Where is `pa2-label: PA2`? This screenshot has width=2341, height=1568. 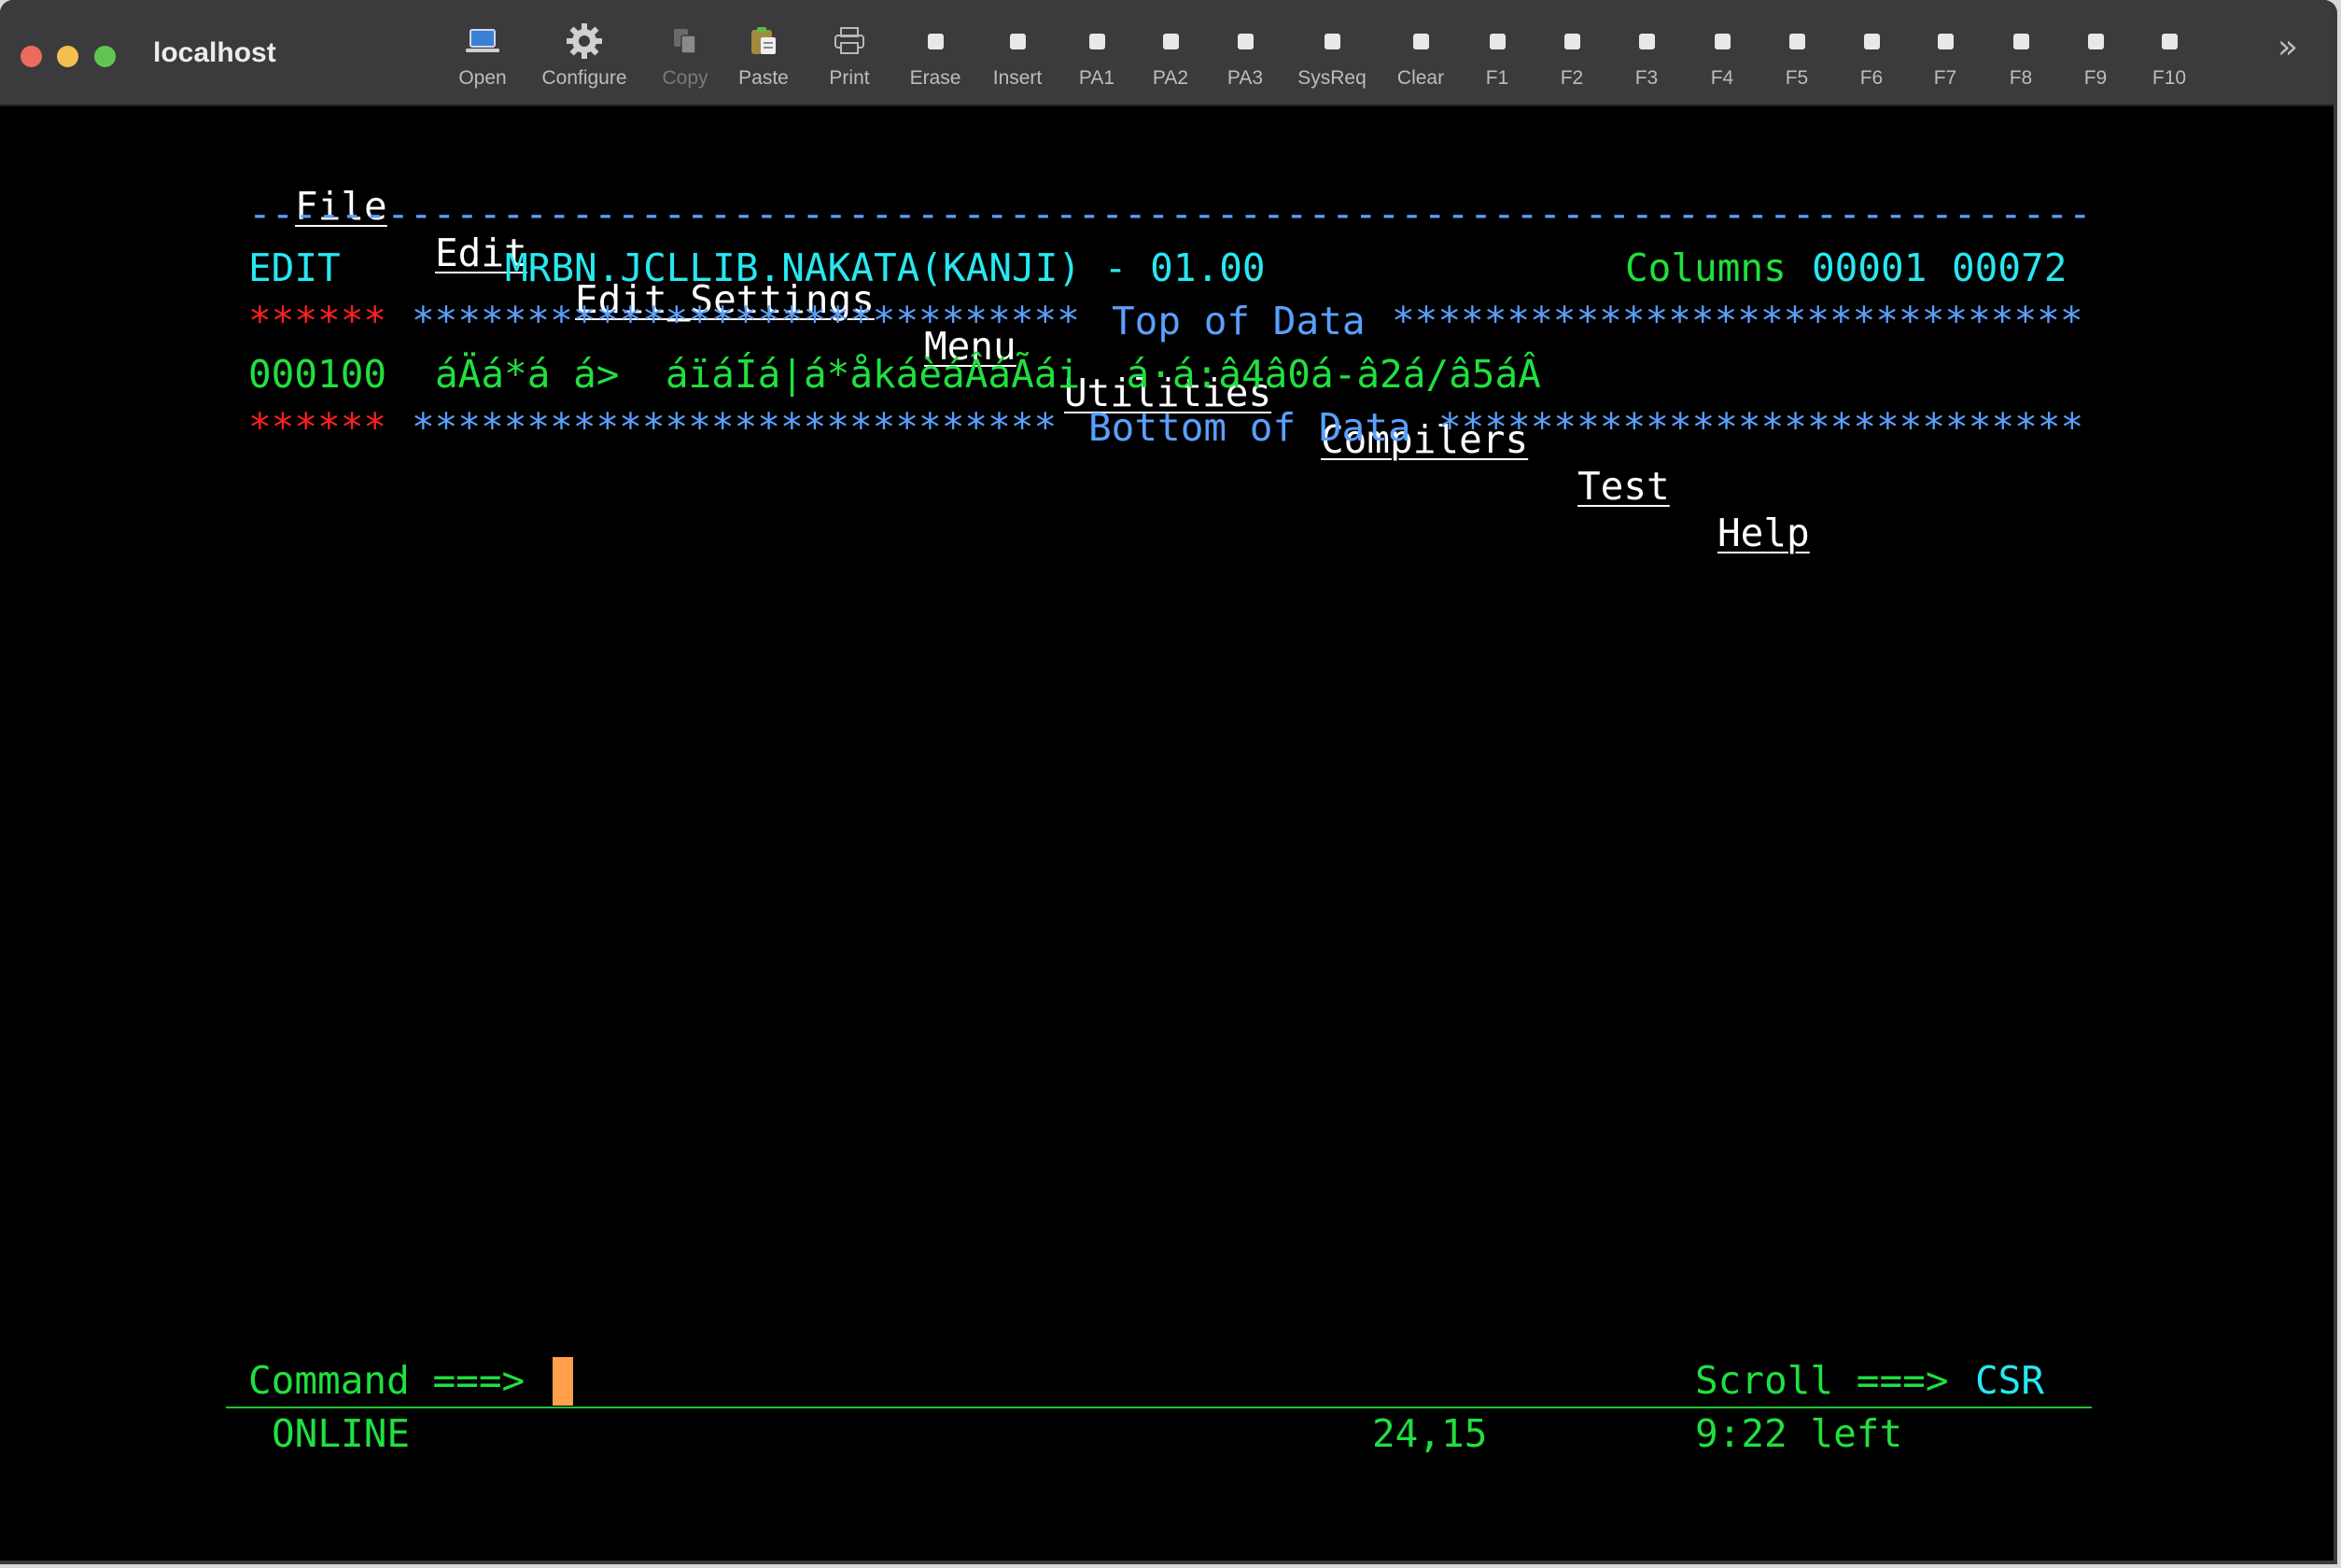 pa2-label: PA2 is located at coordinates (1170, 78).